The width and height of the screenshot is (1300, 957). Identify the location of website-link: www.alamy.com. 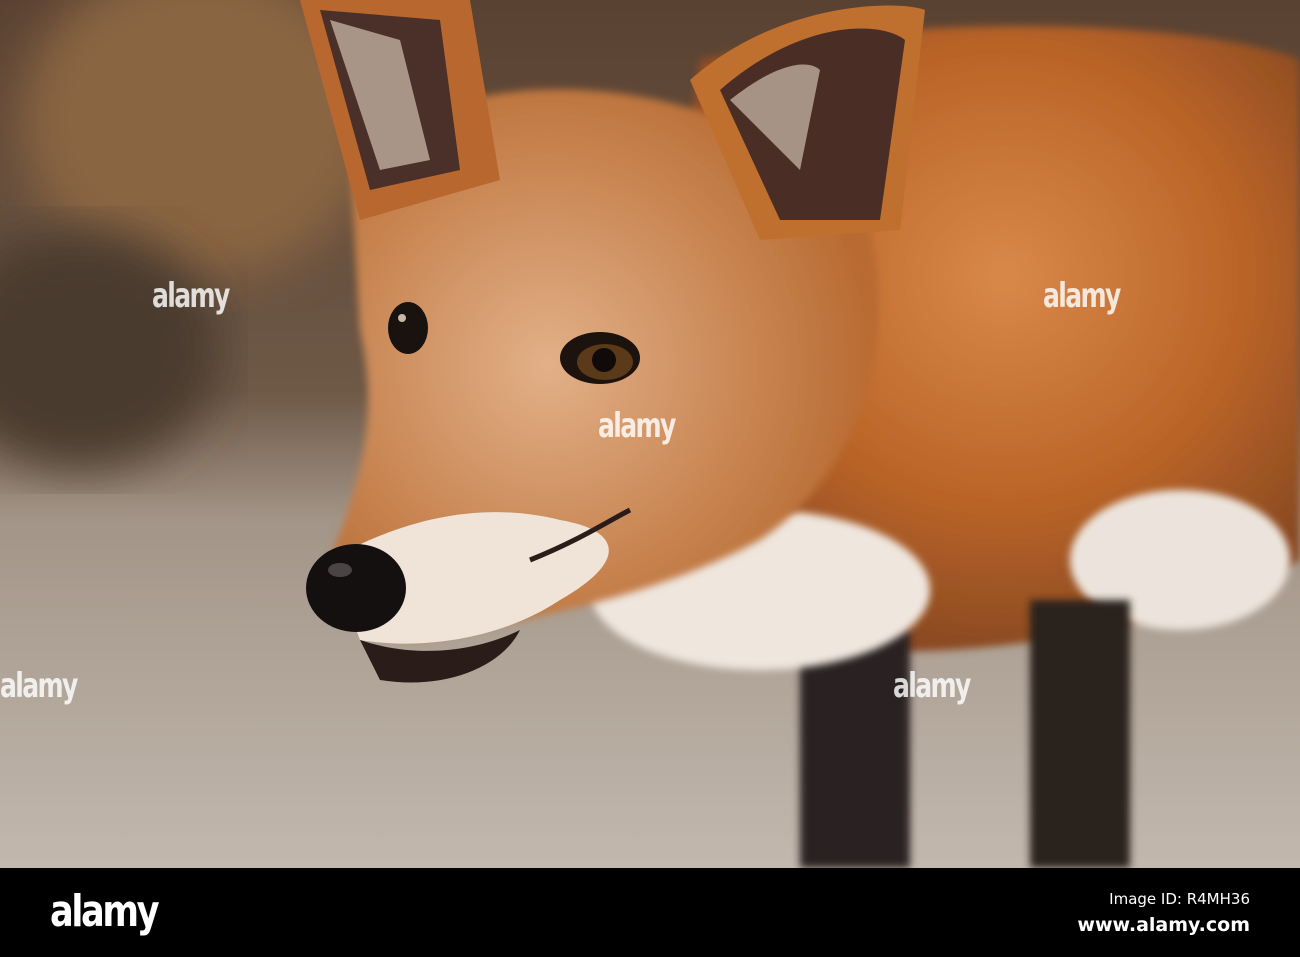
(1163, 925).